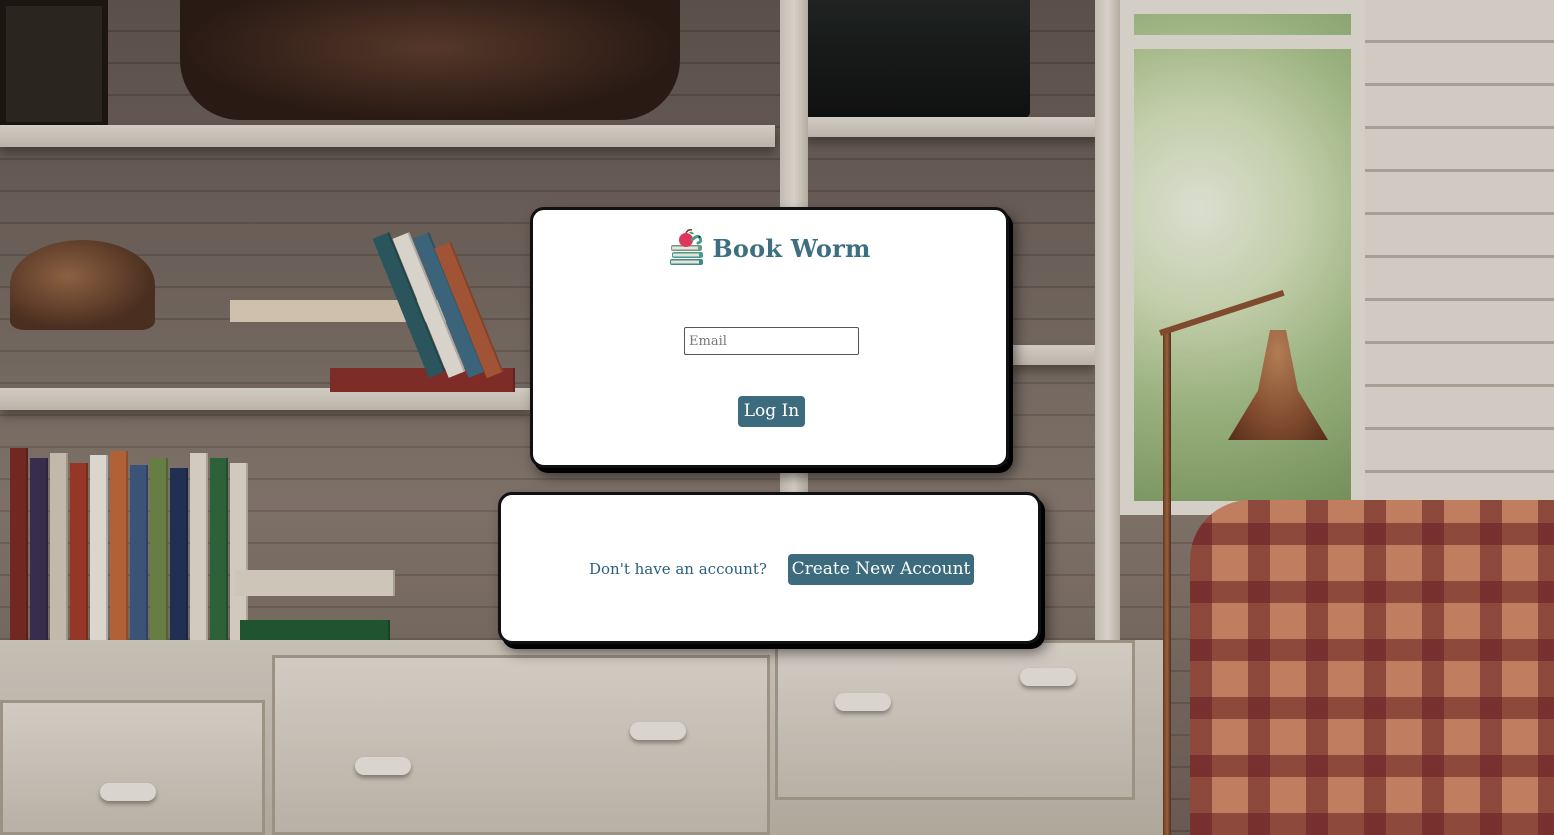  Describe the element at coordinates (687, 247) in the screenshot. I see `book-stack-worm-icon` at that location.